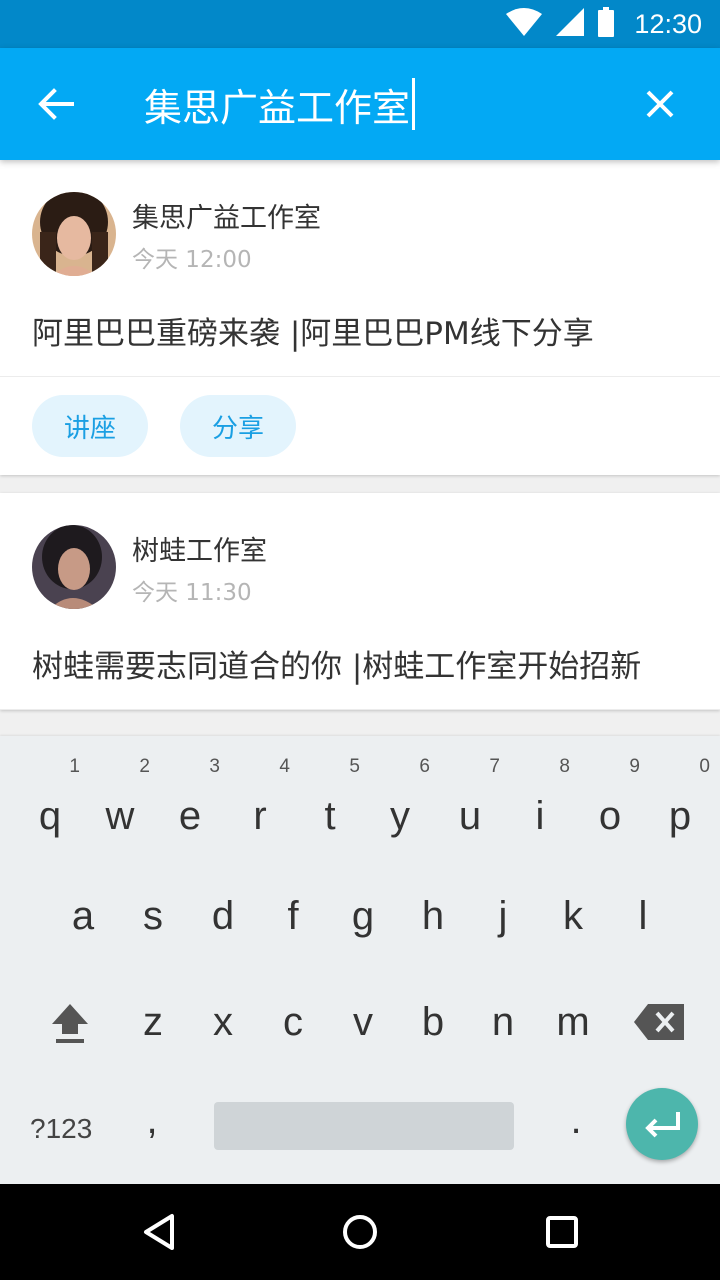 Image resolution: width=720 pixels, height=1280 pixels. I want to click on key-f: f, so click(293, 916).